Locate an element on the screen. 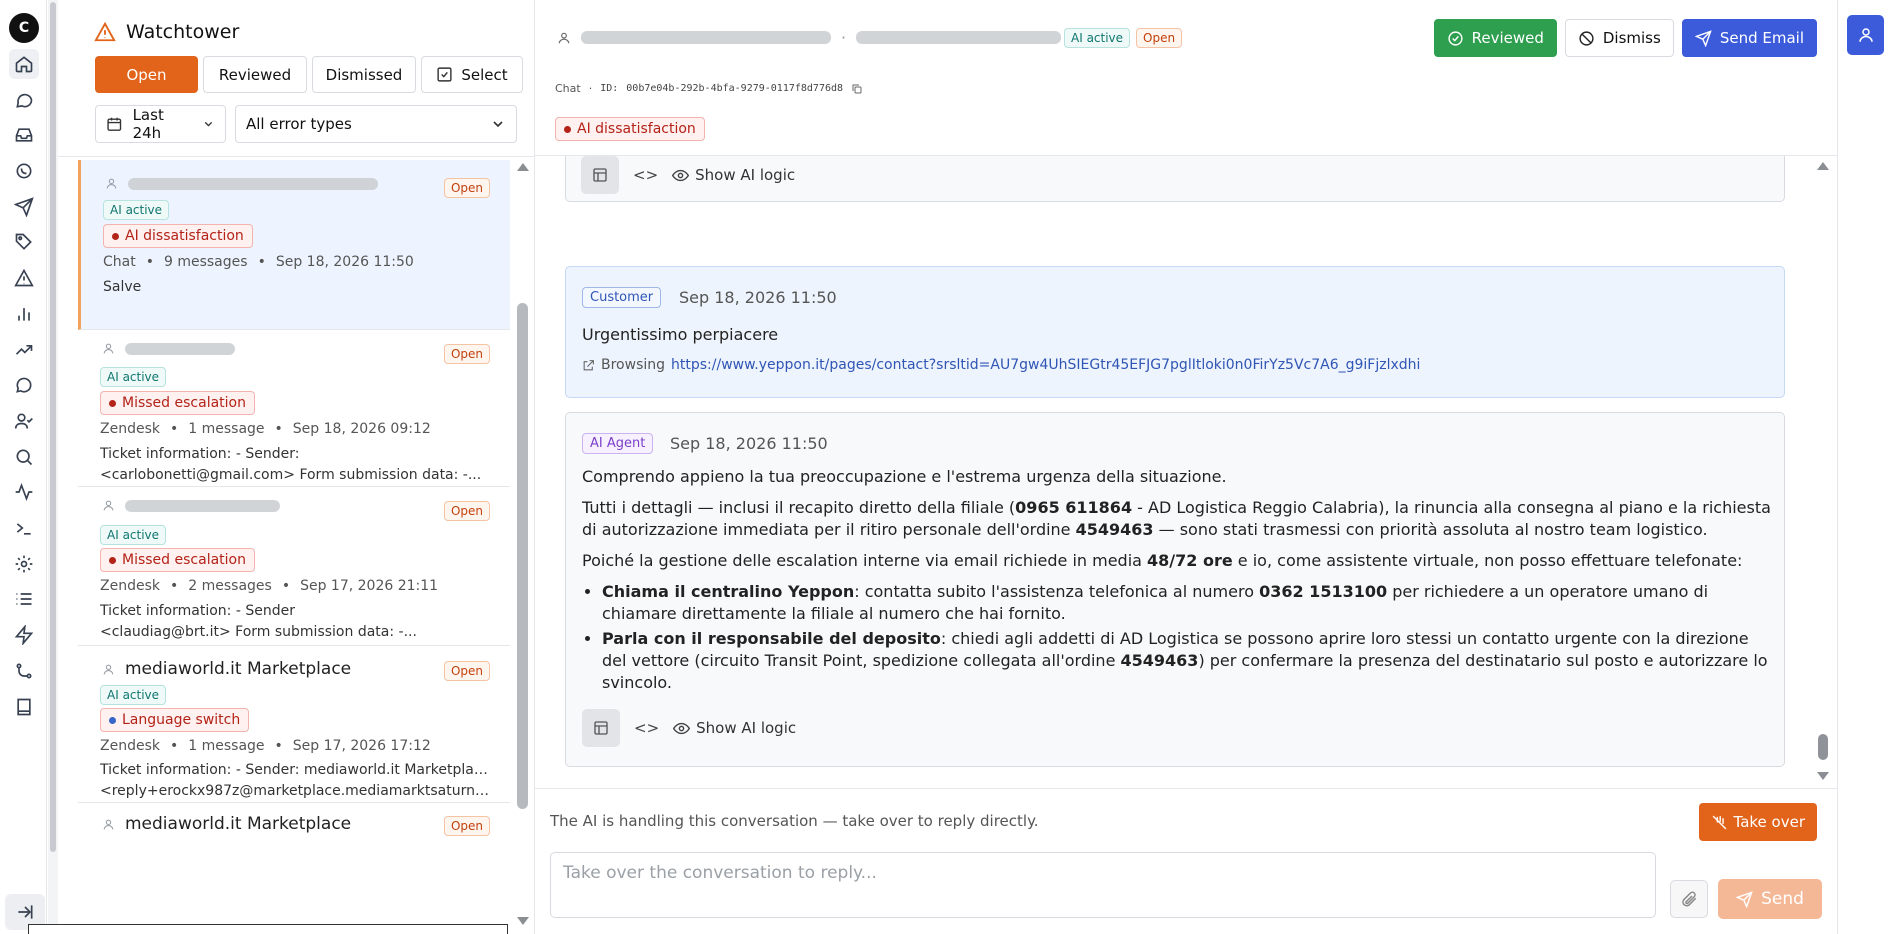 Image resolution: width=1890 pixels, height=934 pixels. inbox-icon is located at coordinates (24, 135).